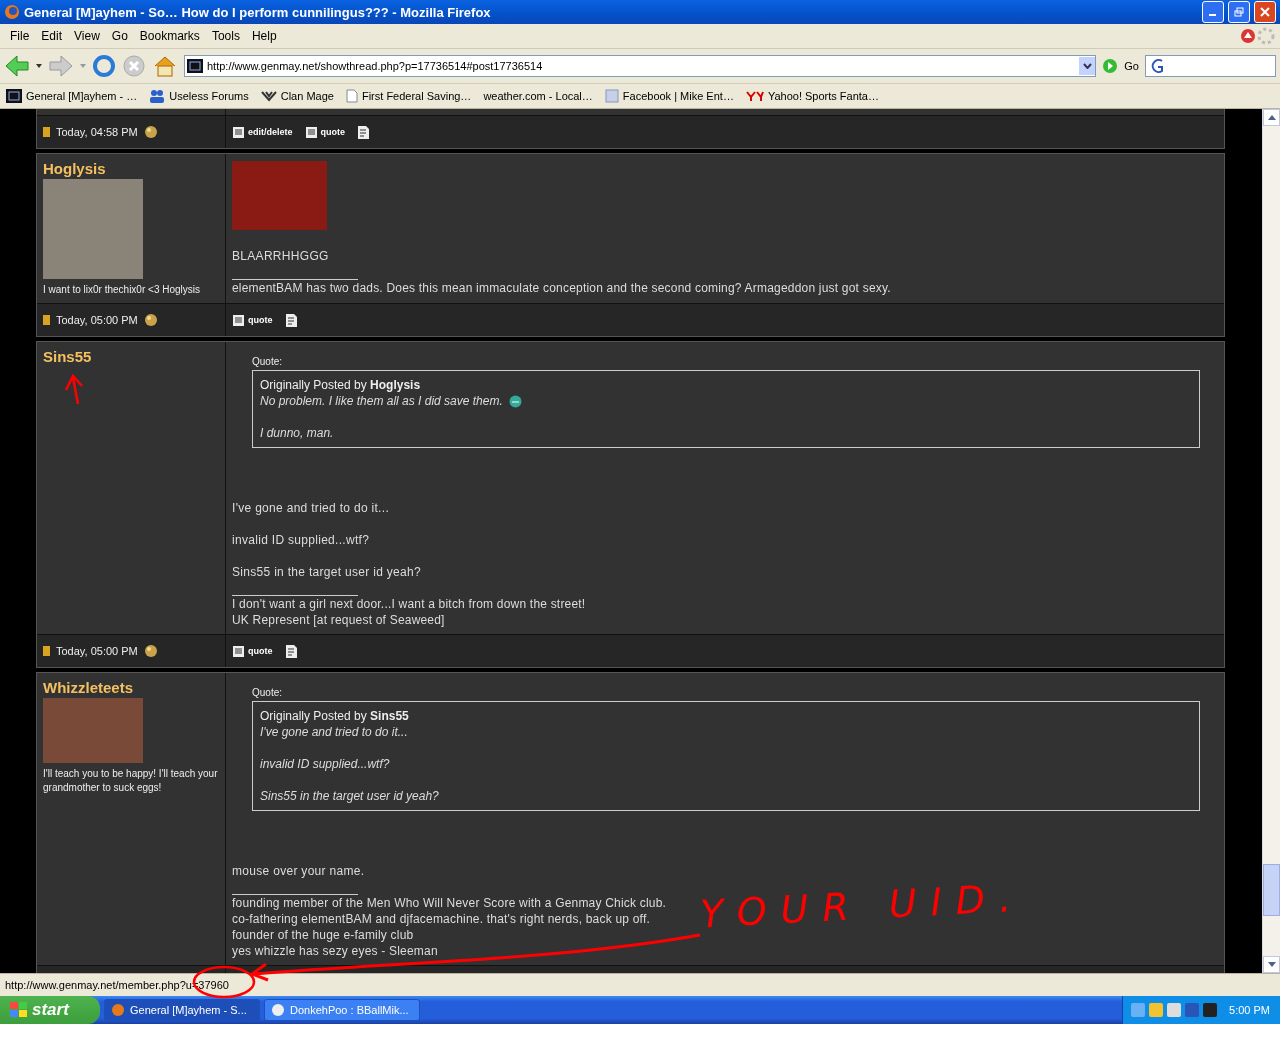  Describe the element at coordinates (409, 604) in the screenshot. I see `signature-text: I don't want a girl next door...I want a bitch from down the street!` at that location.